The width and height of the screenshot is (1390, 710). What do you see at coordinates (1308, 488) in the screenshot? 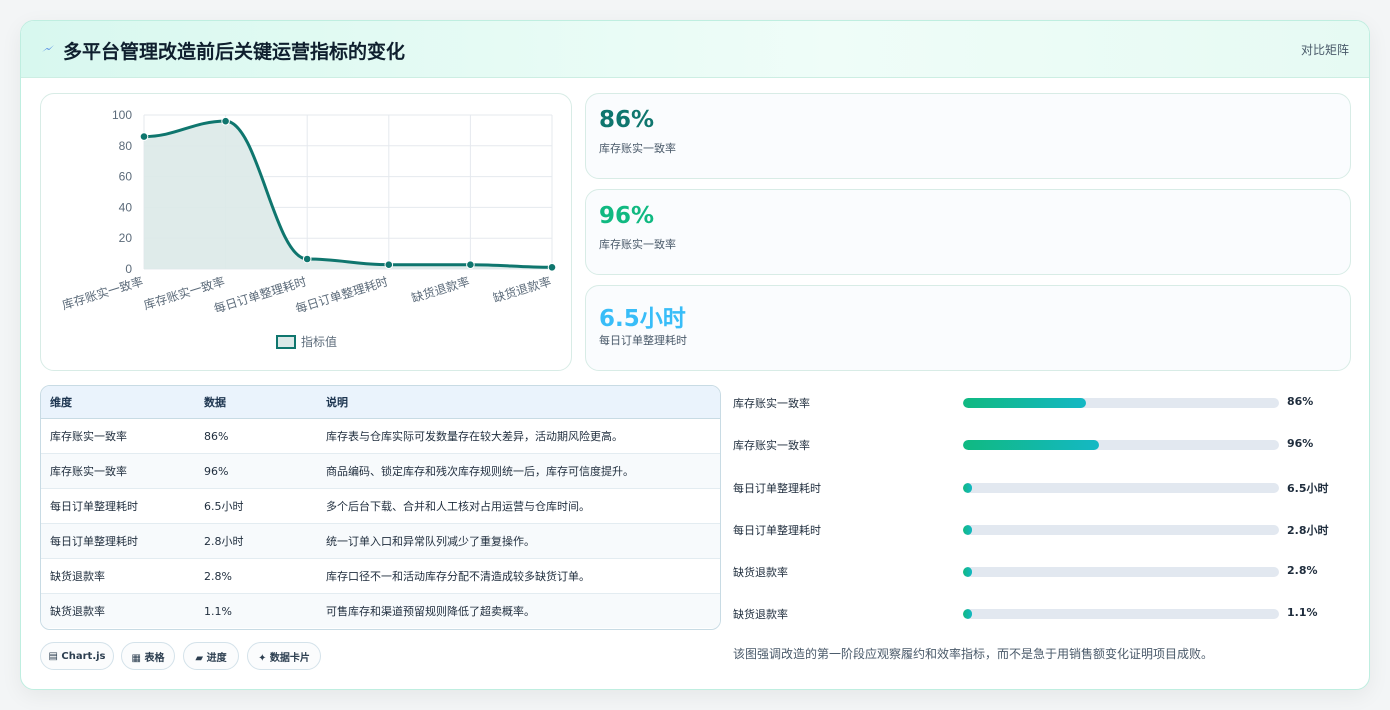
I see `progress-value: 6.5小时` at bounding box center [1308, 488].